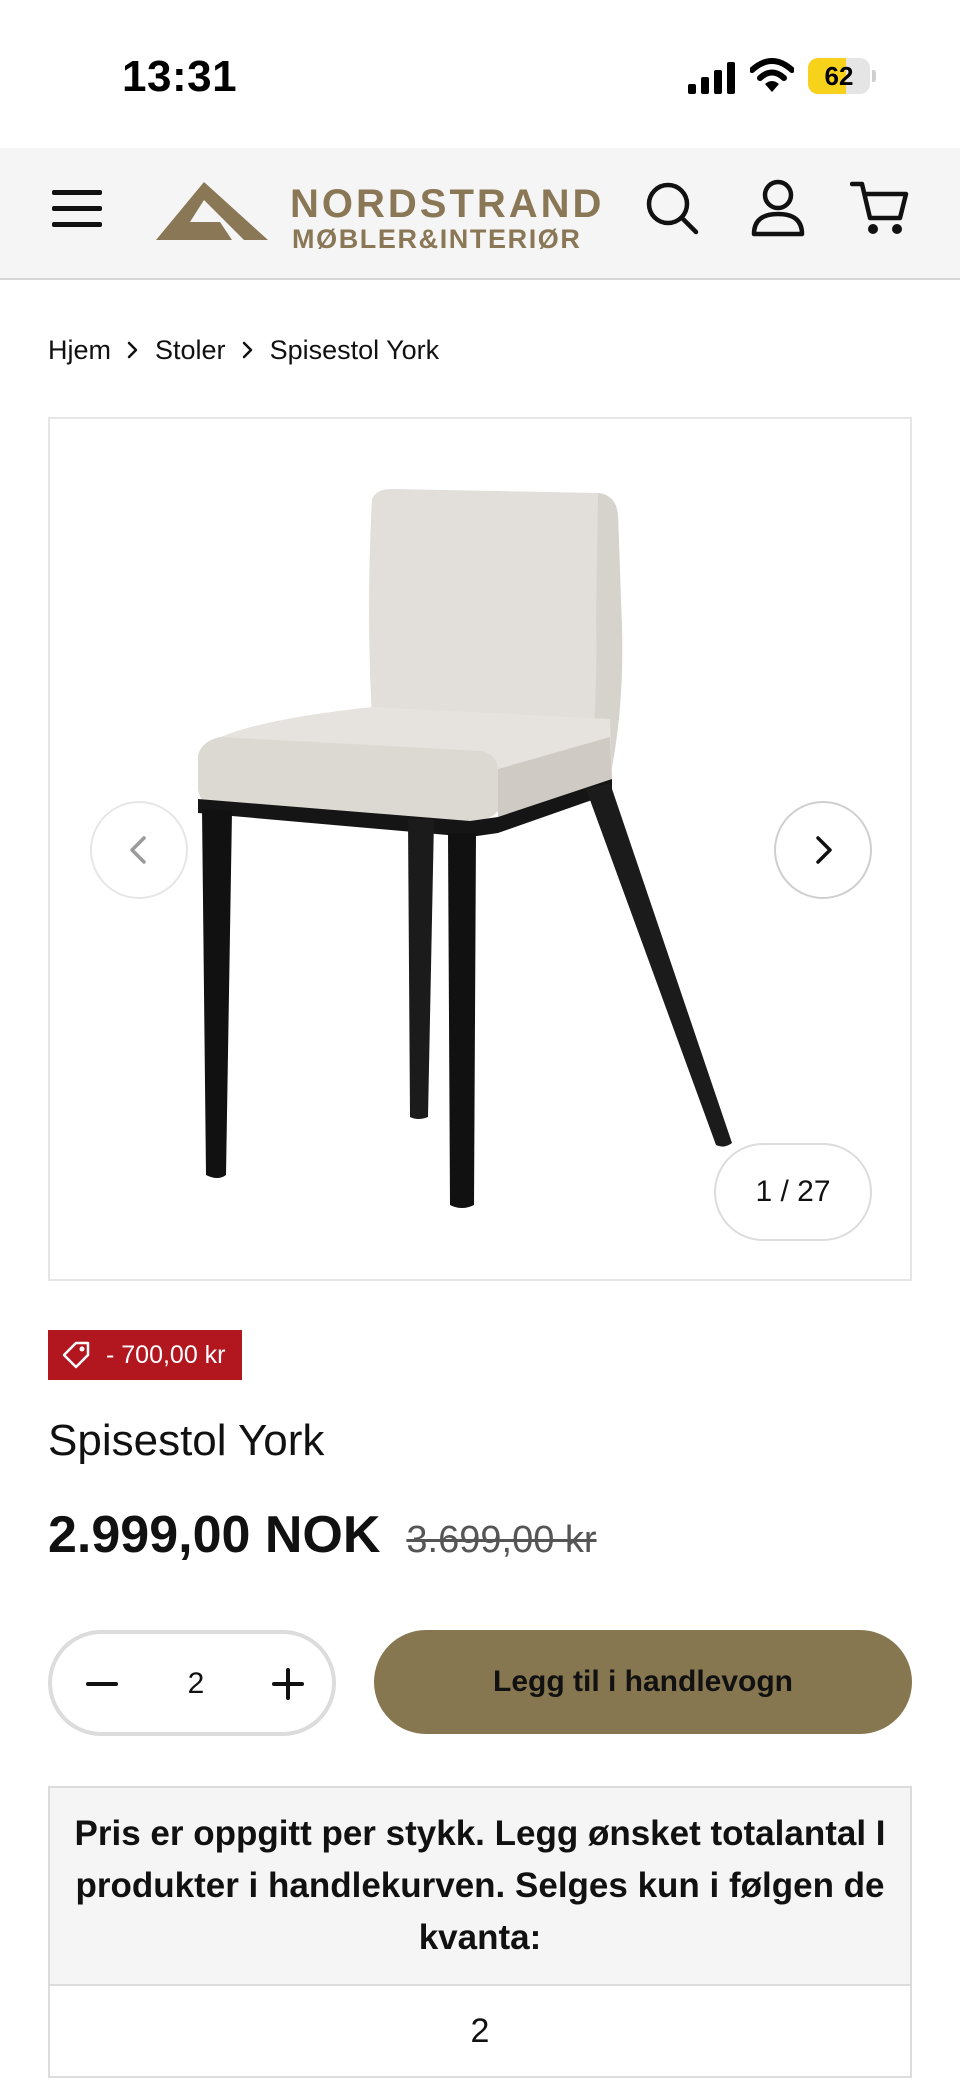 The image size is (960, 2087). I want to click on gallery-prev-button, so click(139, 850).